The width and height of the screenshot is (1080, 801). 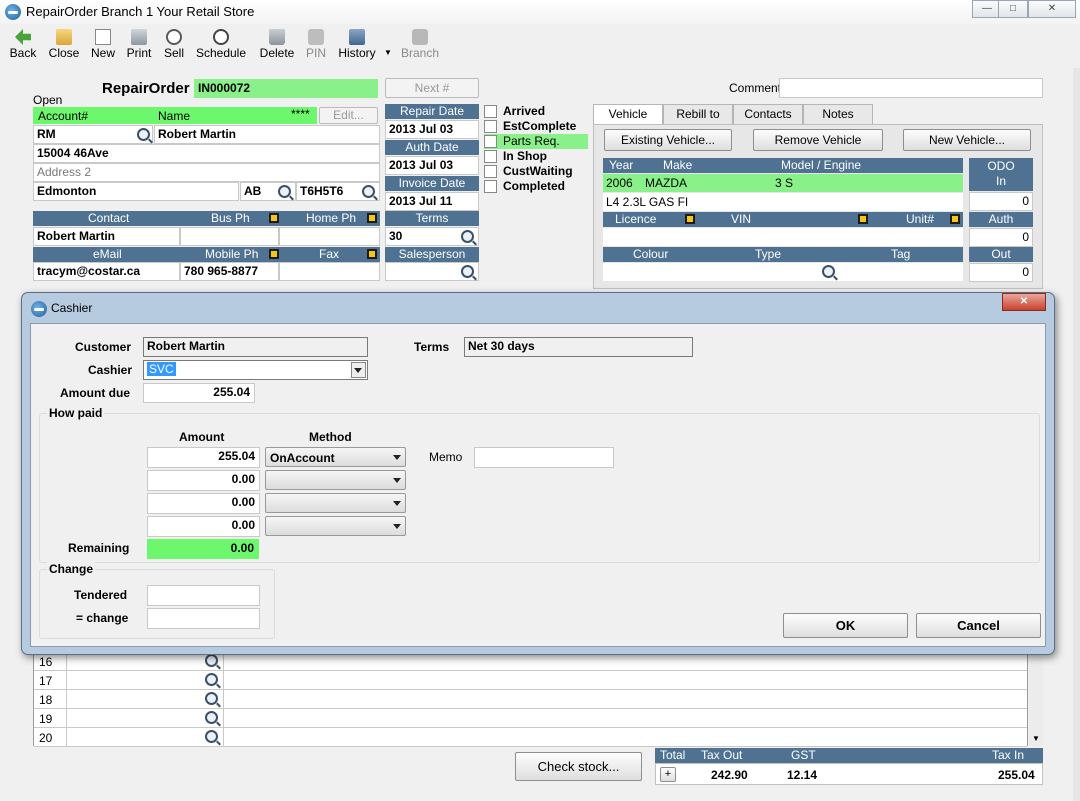 I want to click on grid-scrollbar: ▼, so click(x=1036, y=698).